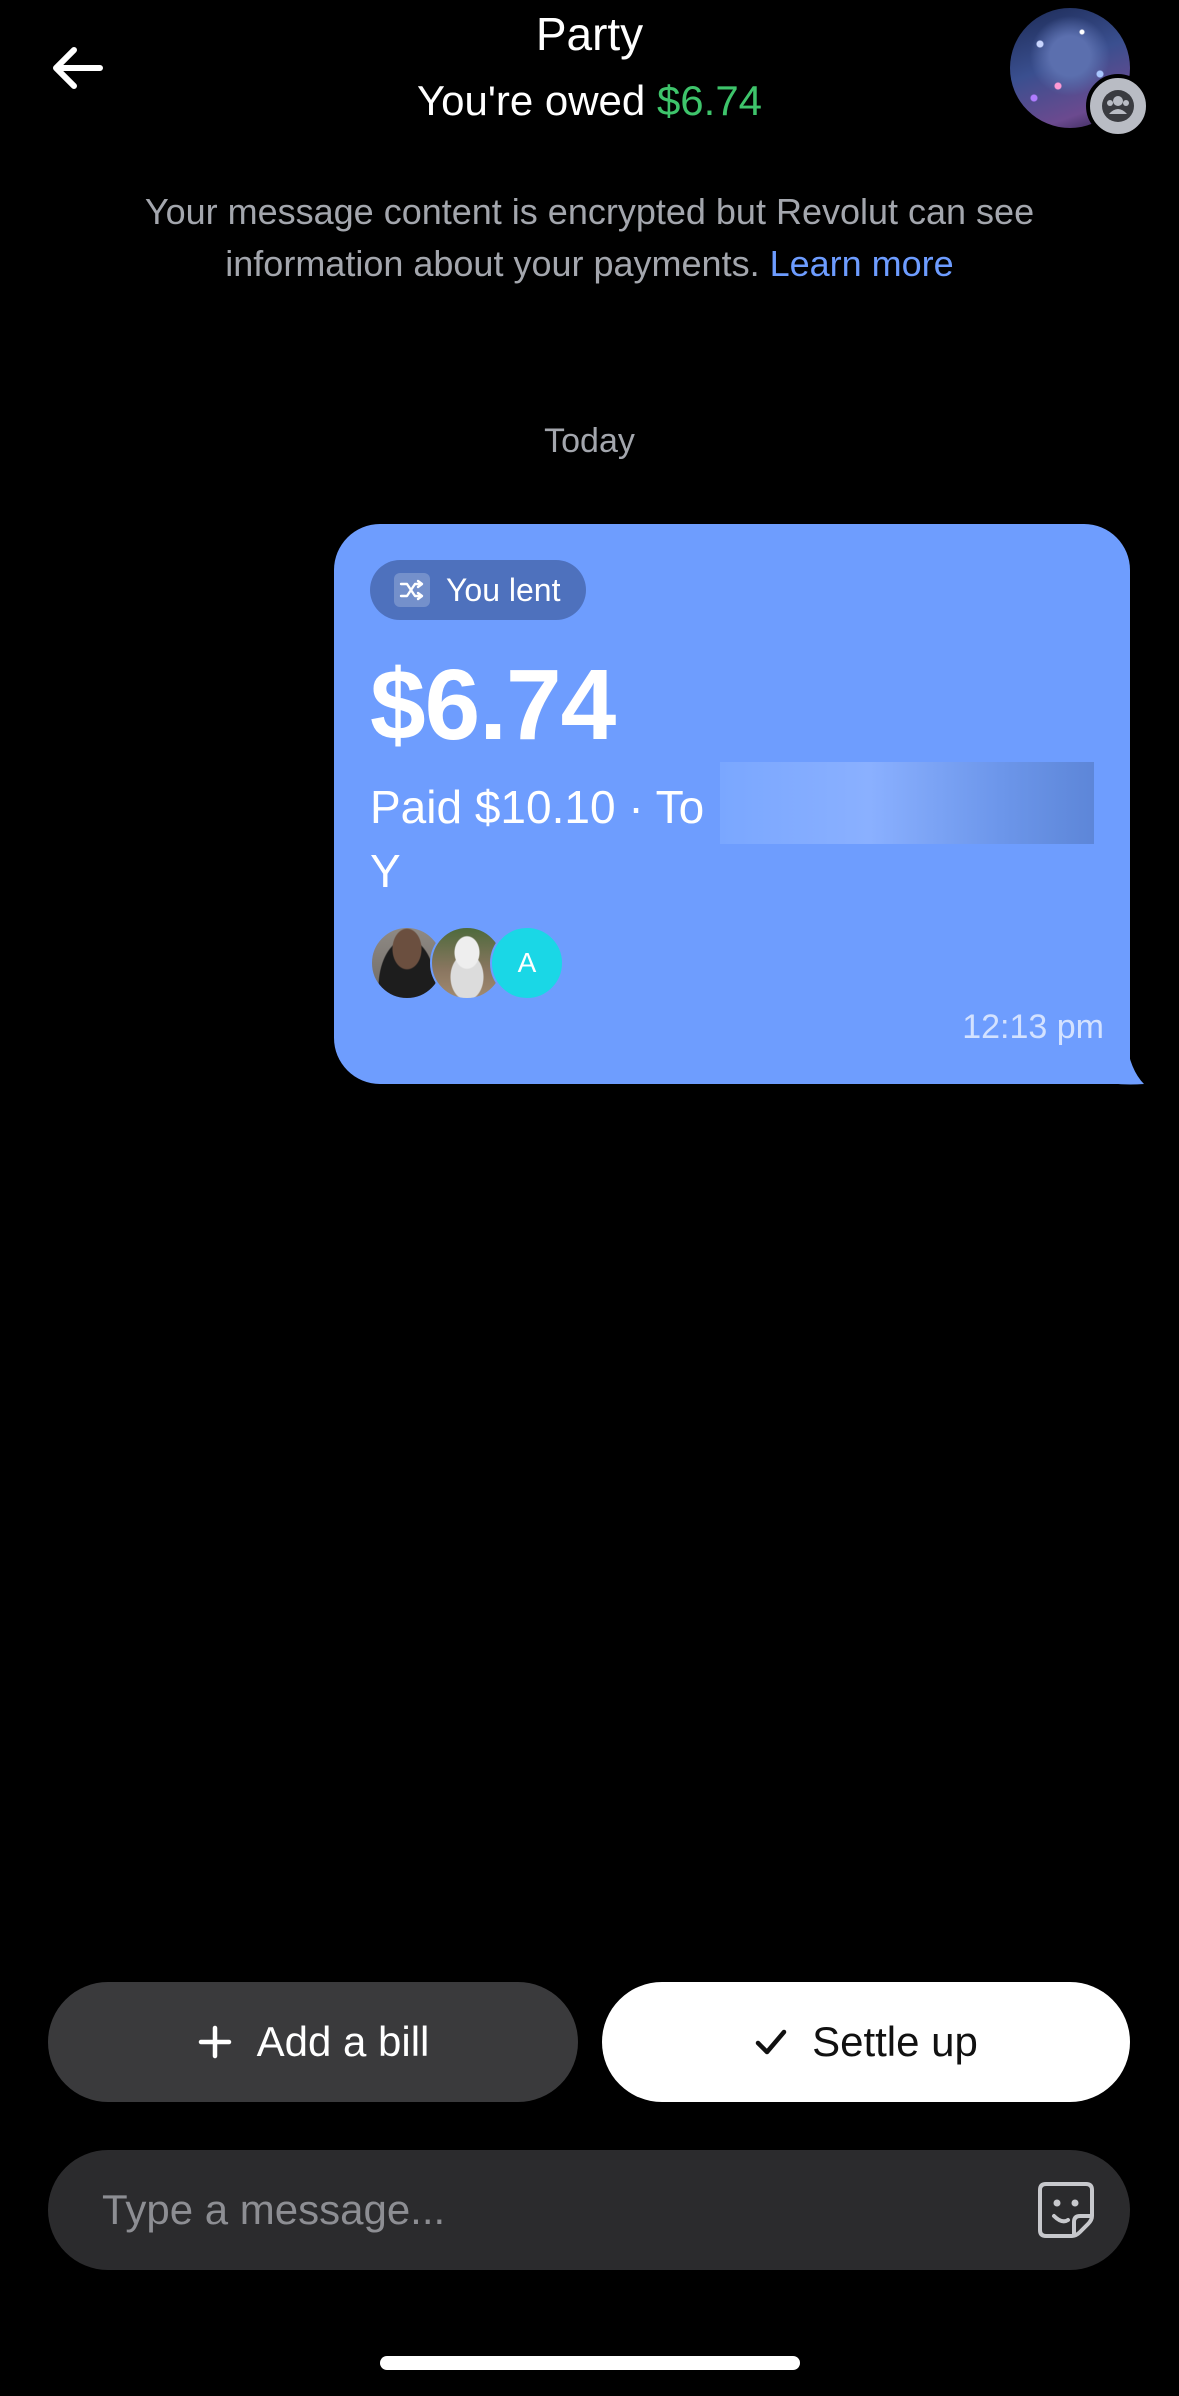 The width and height of the screenshot is (1179, 2396). Describe the element at coordinates (895, 2041) in the screenshot. I see `settle-up-label: Settle up` at that location.